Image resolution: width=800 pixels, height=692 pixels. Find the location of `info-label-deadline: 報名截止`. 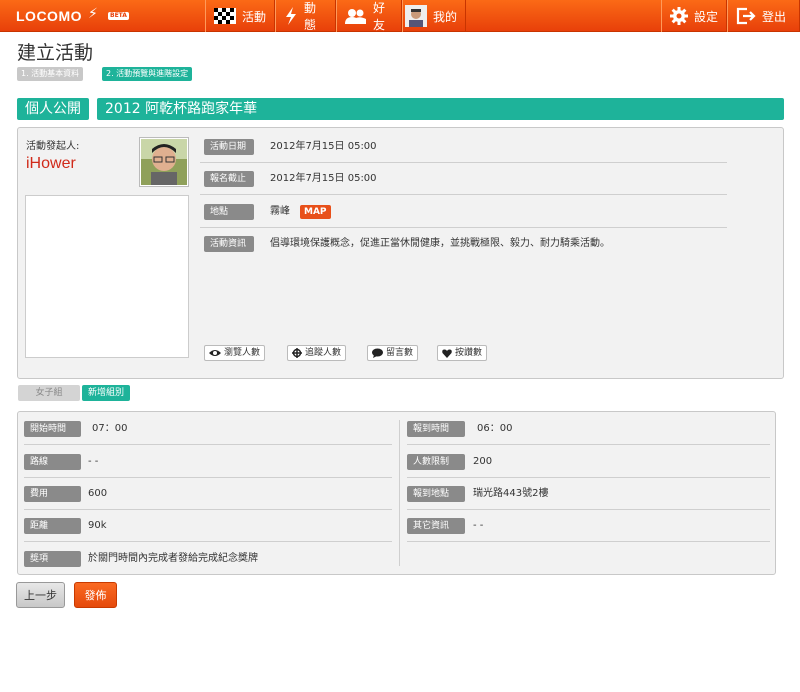

info-label-deadline: 報名截止 is located at coordinates (229, 179).